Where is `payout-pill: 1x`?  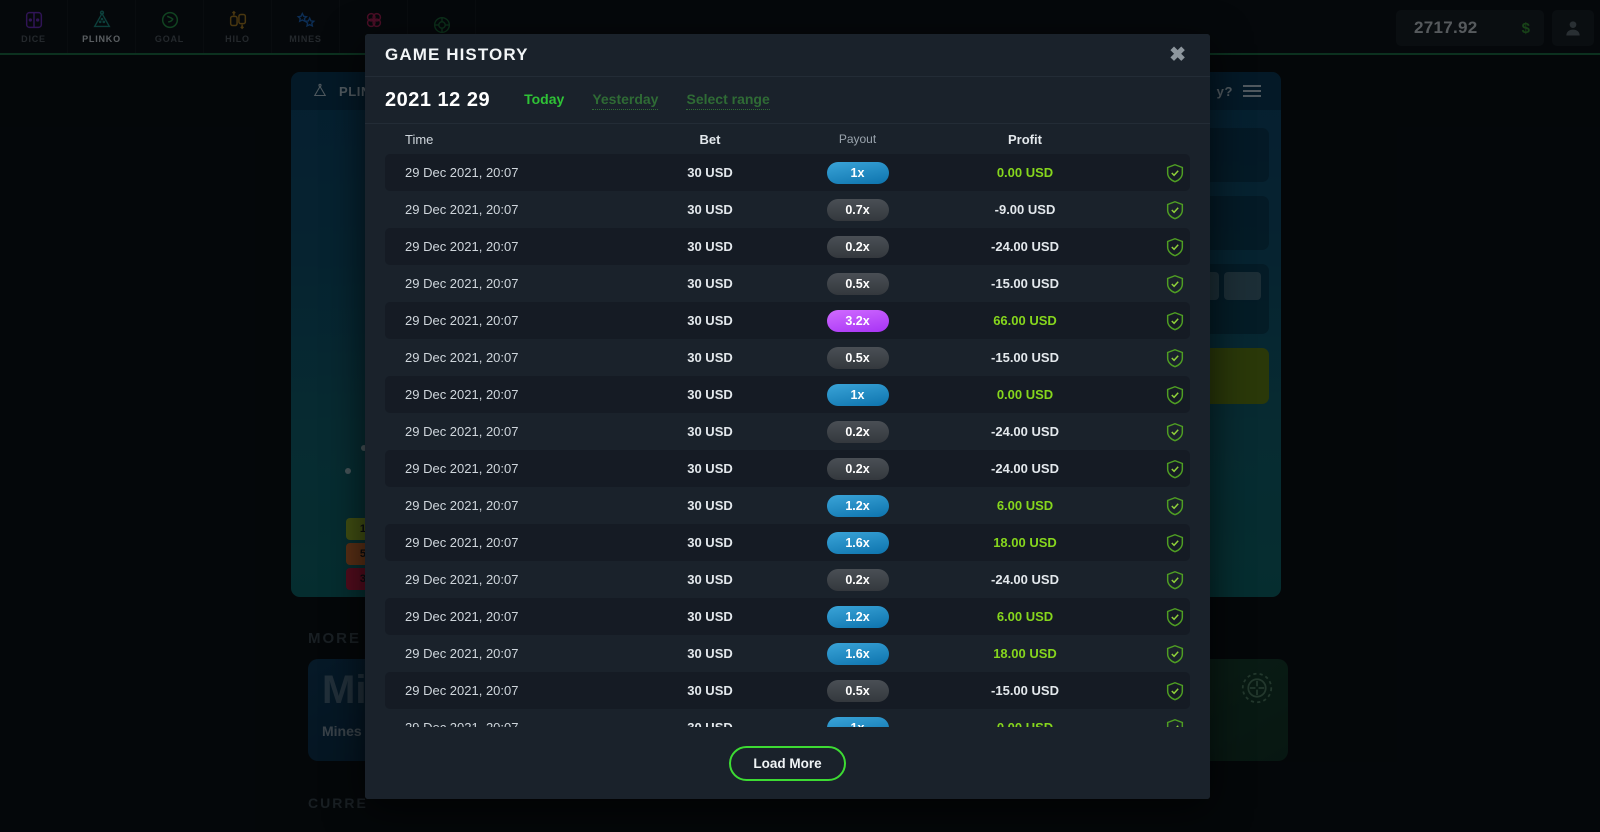 payout-pill: 1x is located at coordinates (857, 394).